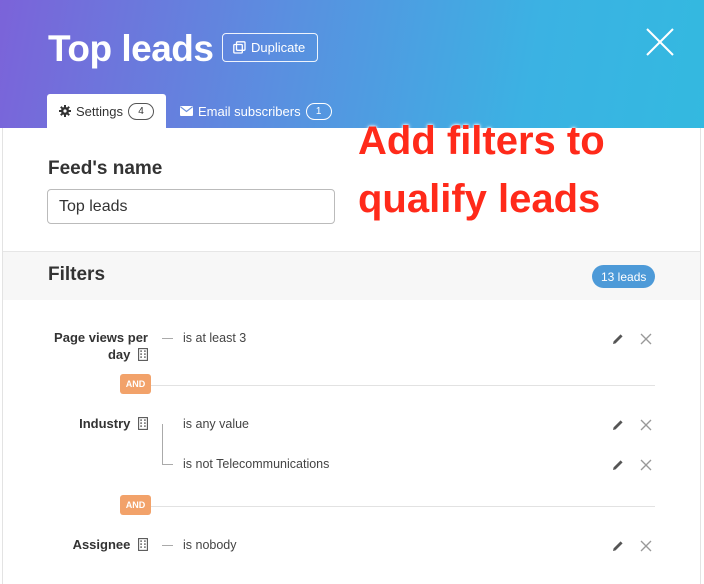 This screenshot has width=704, height=584. I want to click on annotation-overlay: Add filters to qualify leads, so click(508, 170).